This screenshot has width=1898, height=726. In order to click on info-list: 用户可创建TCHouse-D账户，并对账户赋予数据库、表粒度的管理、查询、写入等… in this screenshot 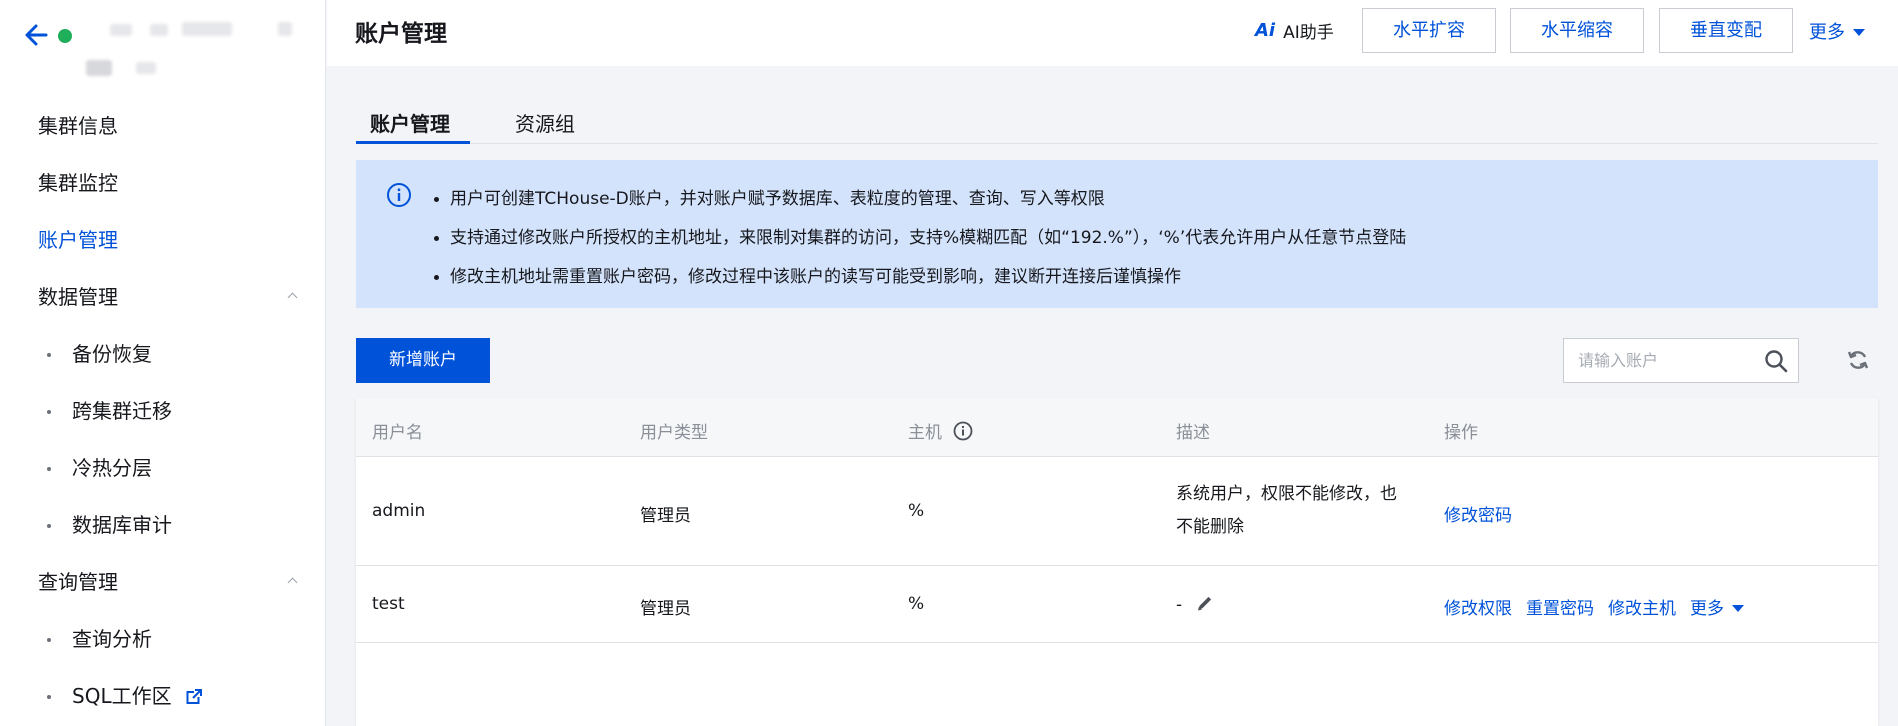, I will do `click(920, 238)`.